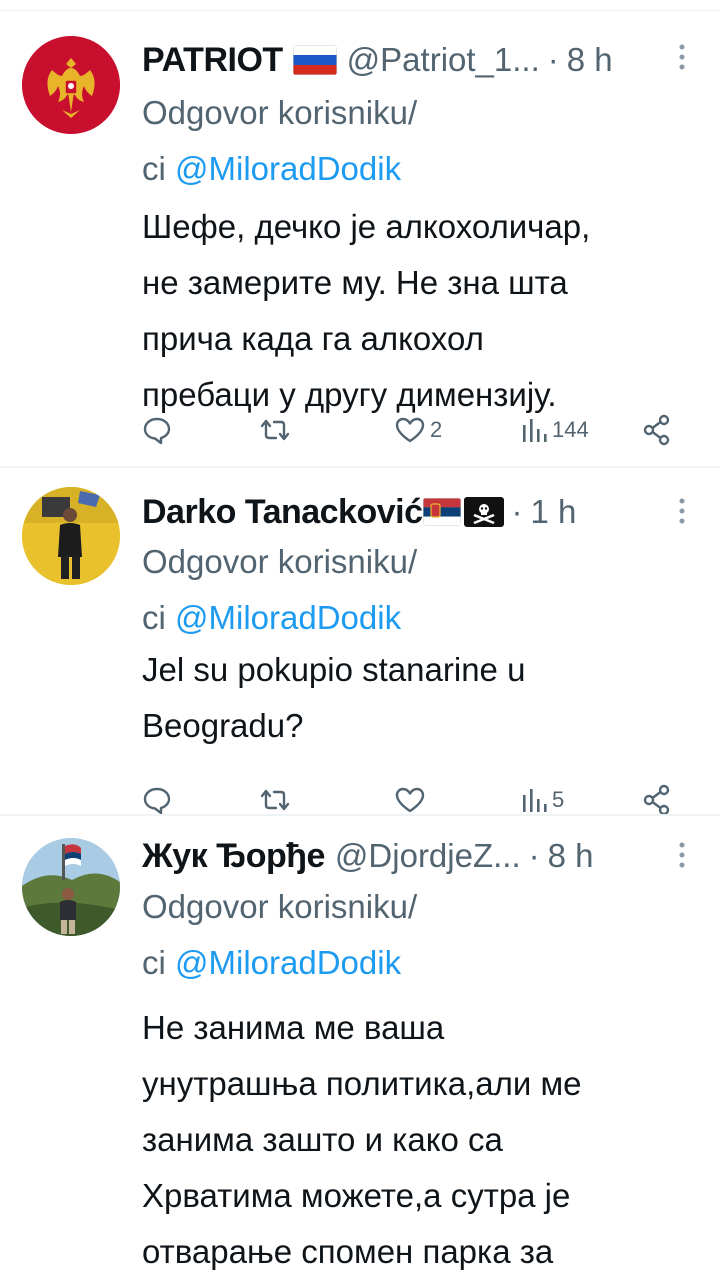 The height and width of the screenshot is (1280, 720). What do you see at coordinates (322, 1139) in the screenshot?
I see `tweet-text-line: занима зашто и како са` at bounding box center [322, 1139].